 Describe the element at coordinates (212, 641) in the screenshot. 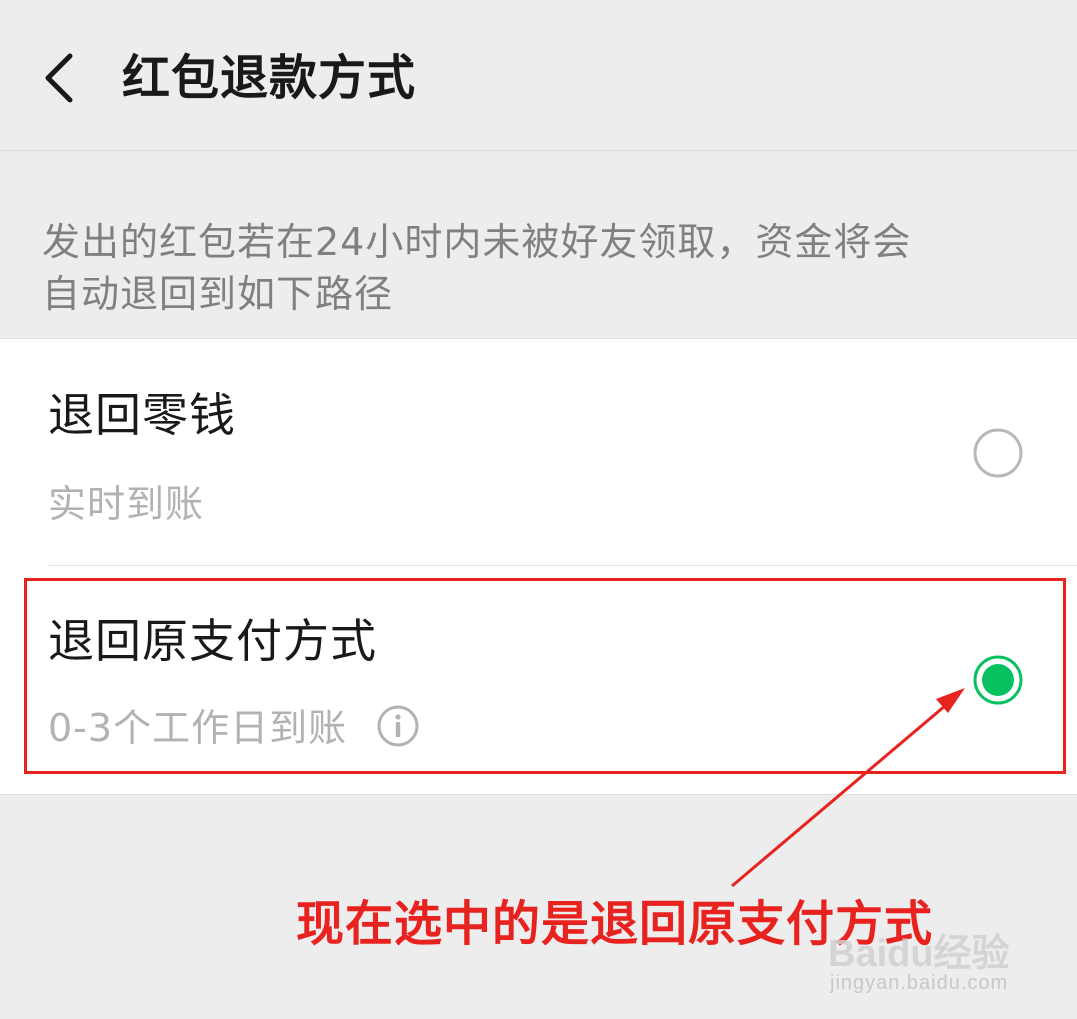

I see `option-title: 退回原支付方式` at that location.